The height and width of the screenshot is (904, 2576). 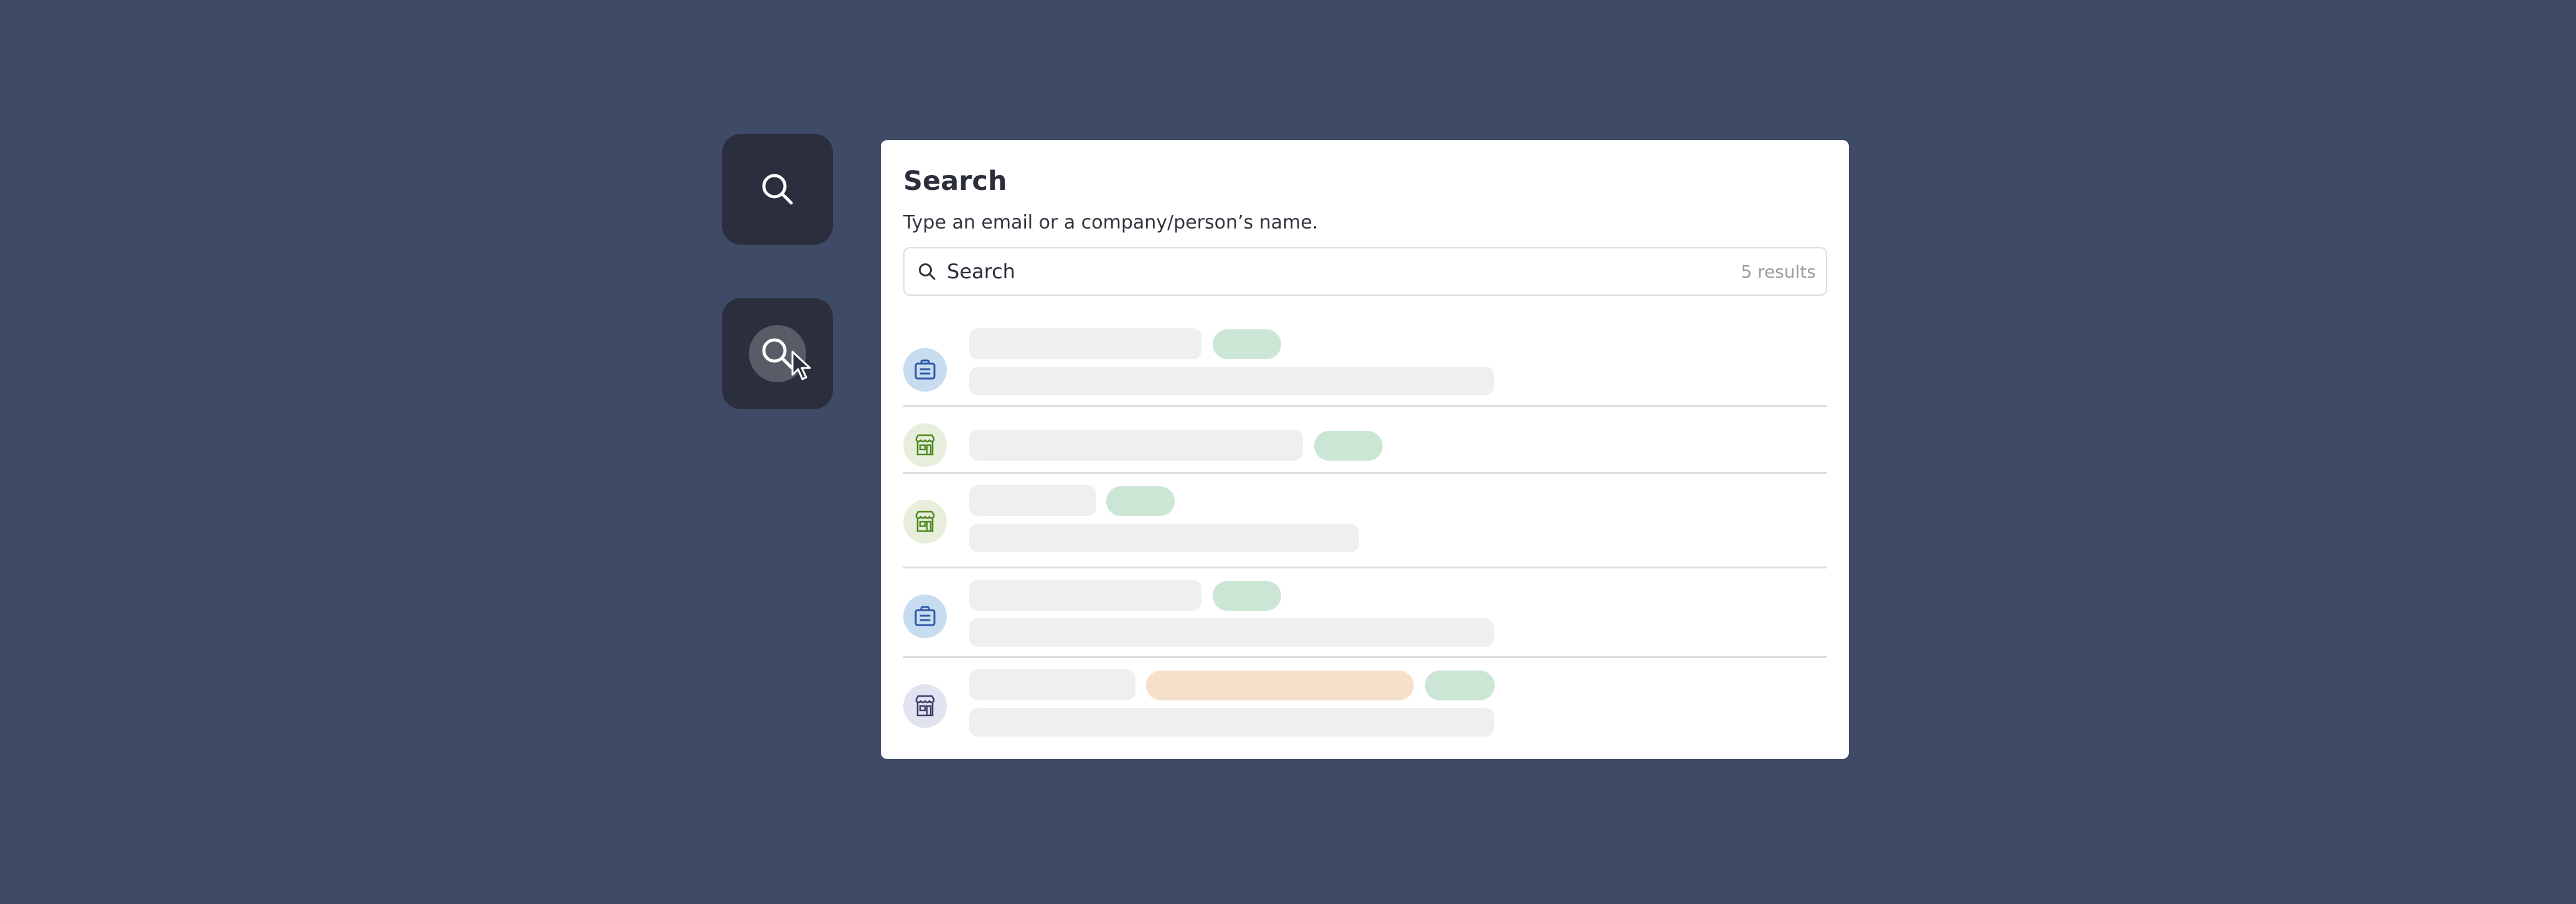 I want to click on skeleton-tag-orange, so click(x=1280, y=685).